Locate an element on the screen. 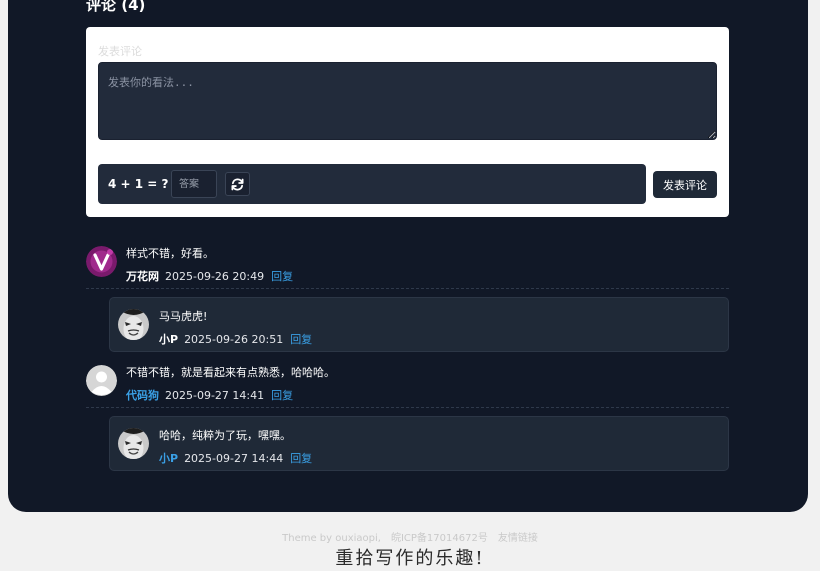  friend-links-link: 友情链接 is located at coordinates (518, 538).